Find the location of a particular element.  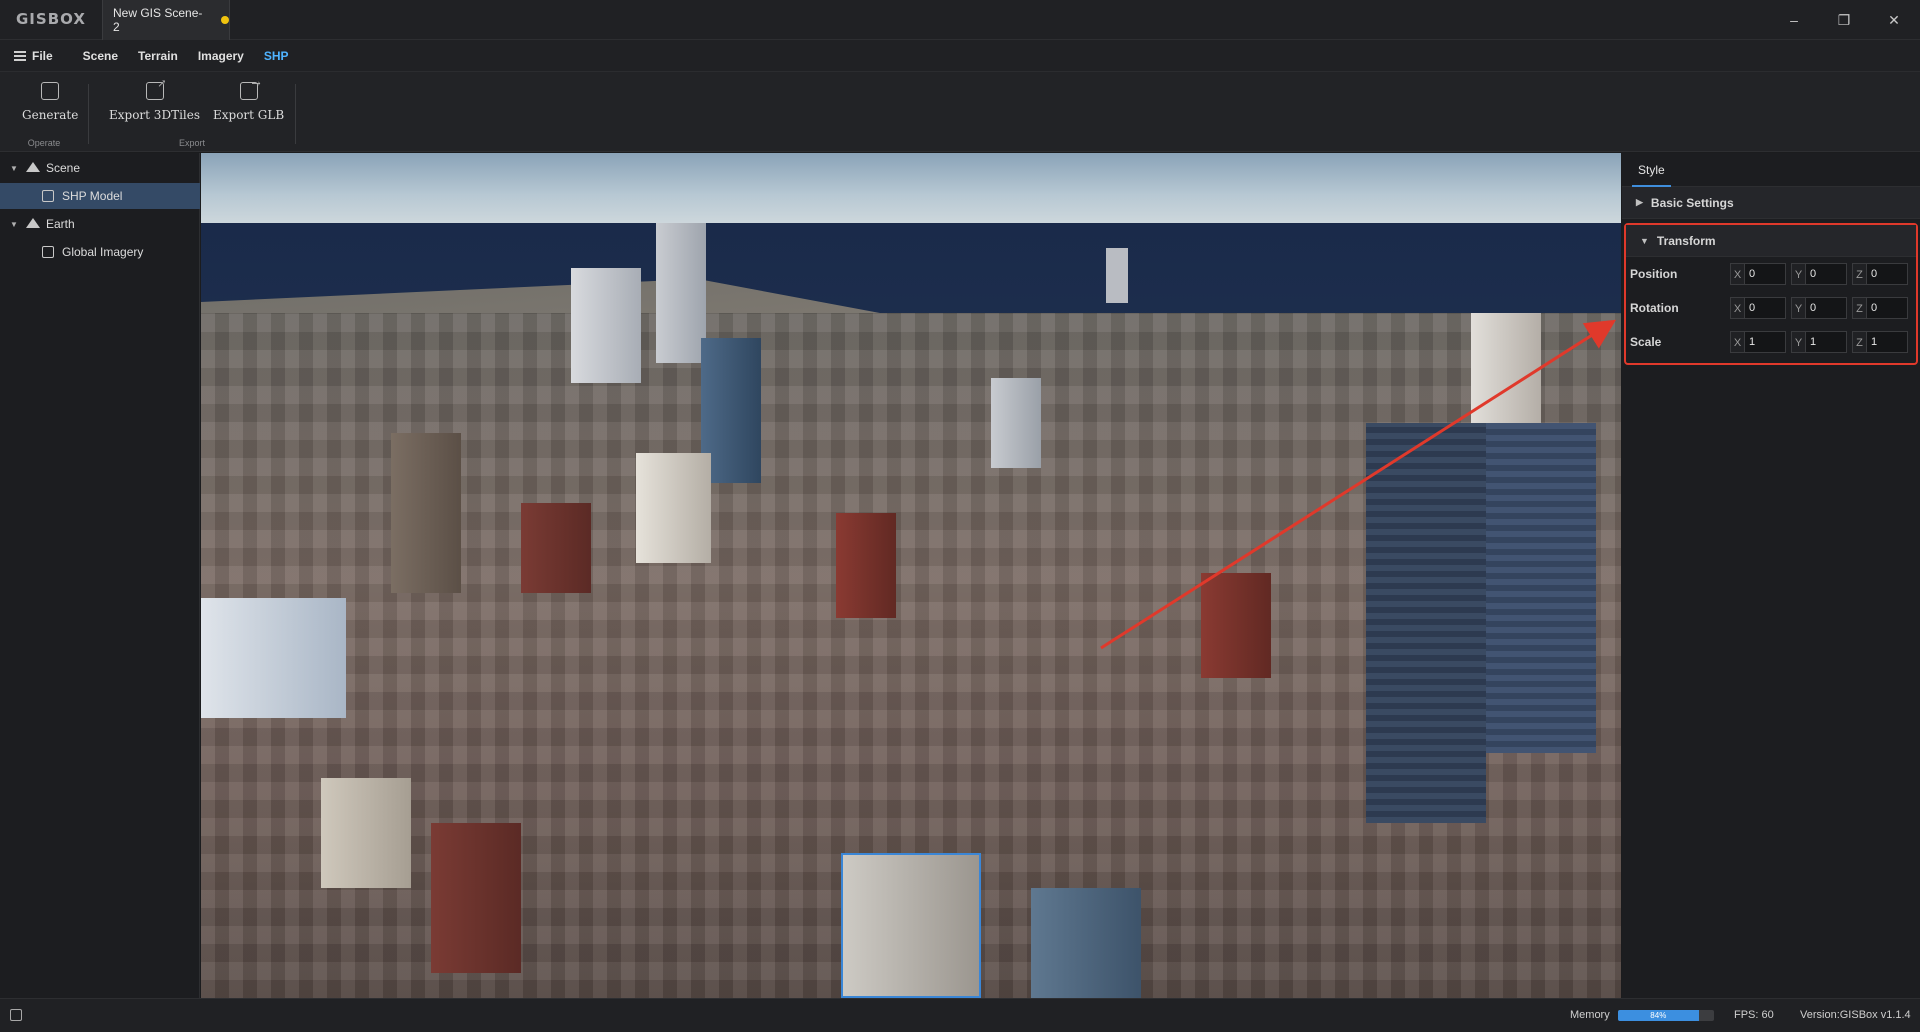

position-row: Position X Y Z is located at coordinates (1771, 274).